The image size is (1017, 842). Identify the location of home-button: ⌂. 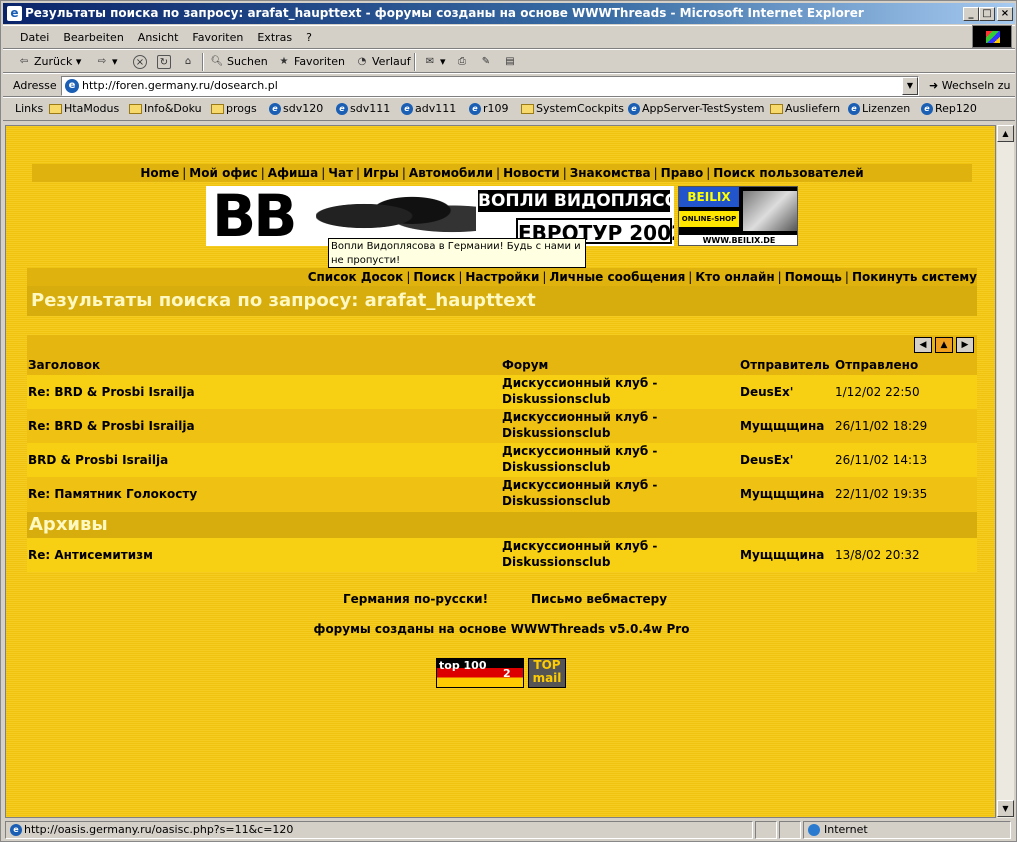
(188, 62).